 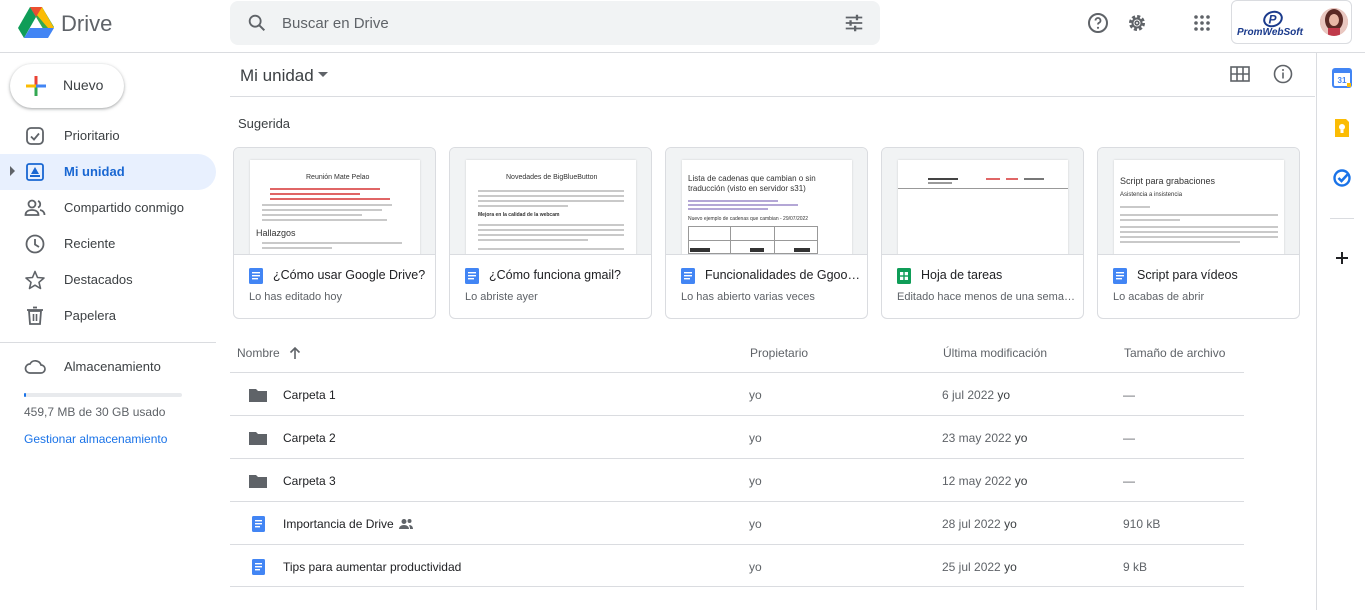 What do you see at coordinates (737, 393) in the screenshot?
I see `table-row: Carpeta 1 yo 6 jul 2022 yo —` at bounding box center [737, 393].